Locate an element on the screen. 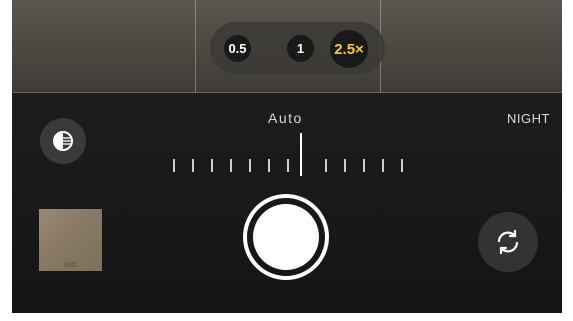 The image size is (573, 321). shutter-button is located at coordinates (286, 237).